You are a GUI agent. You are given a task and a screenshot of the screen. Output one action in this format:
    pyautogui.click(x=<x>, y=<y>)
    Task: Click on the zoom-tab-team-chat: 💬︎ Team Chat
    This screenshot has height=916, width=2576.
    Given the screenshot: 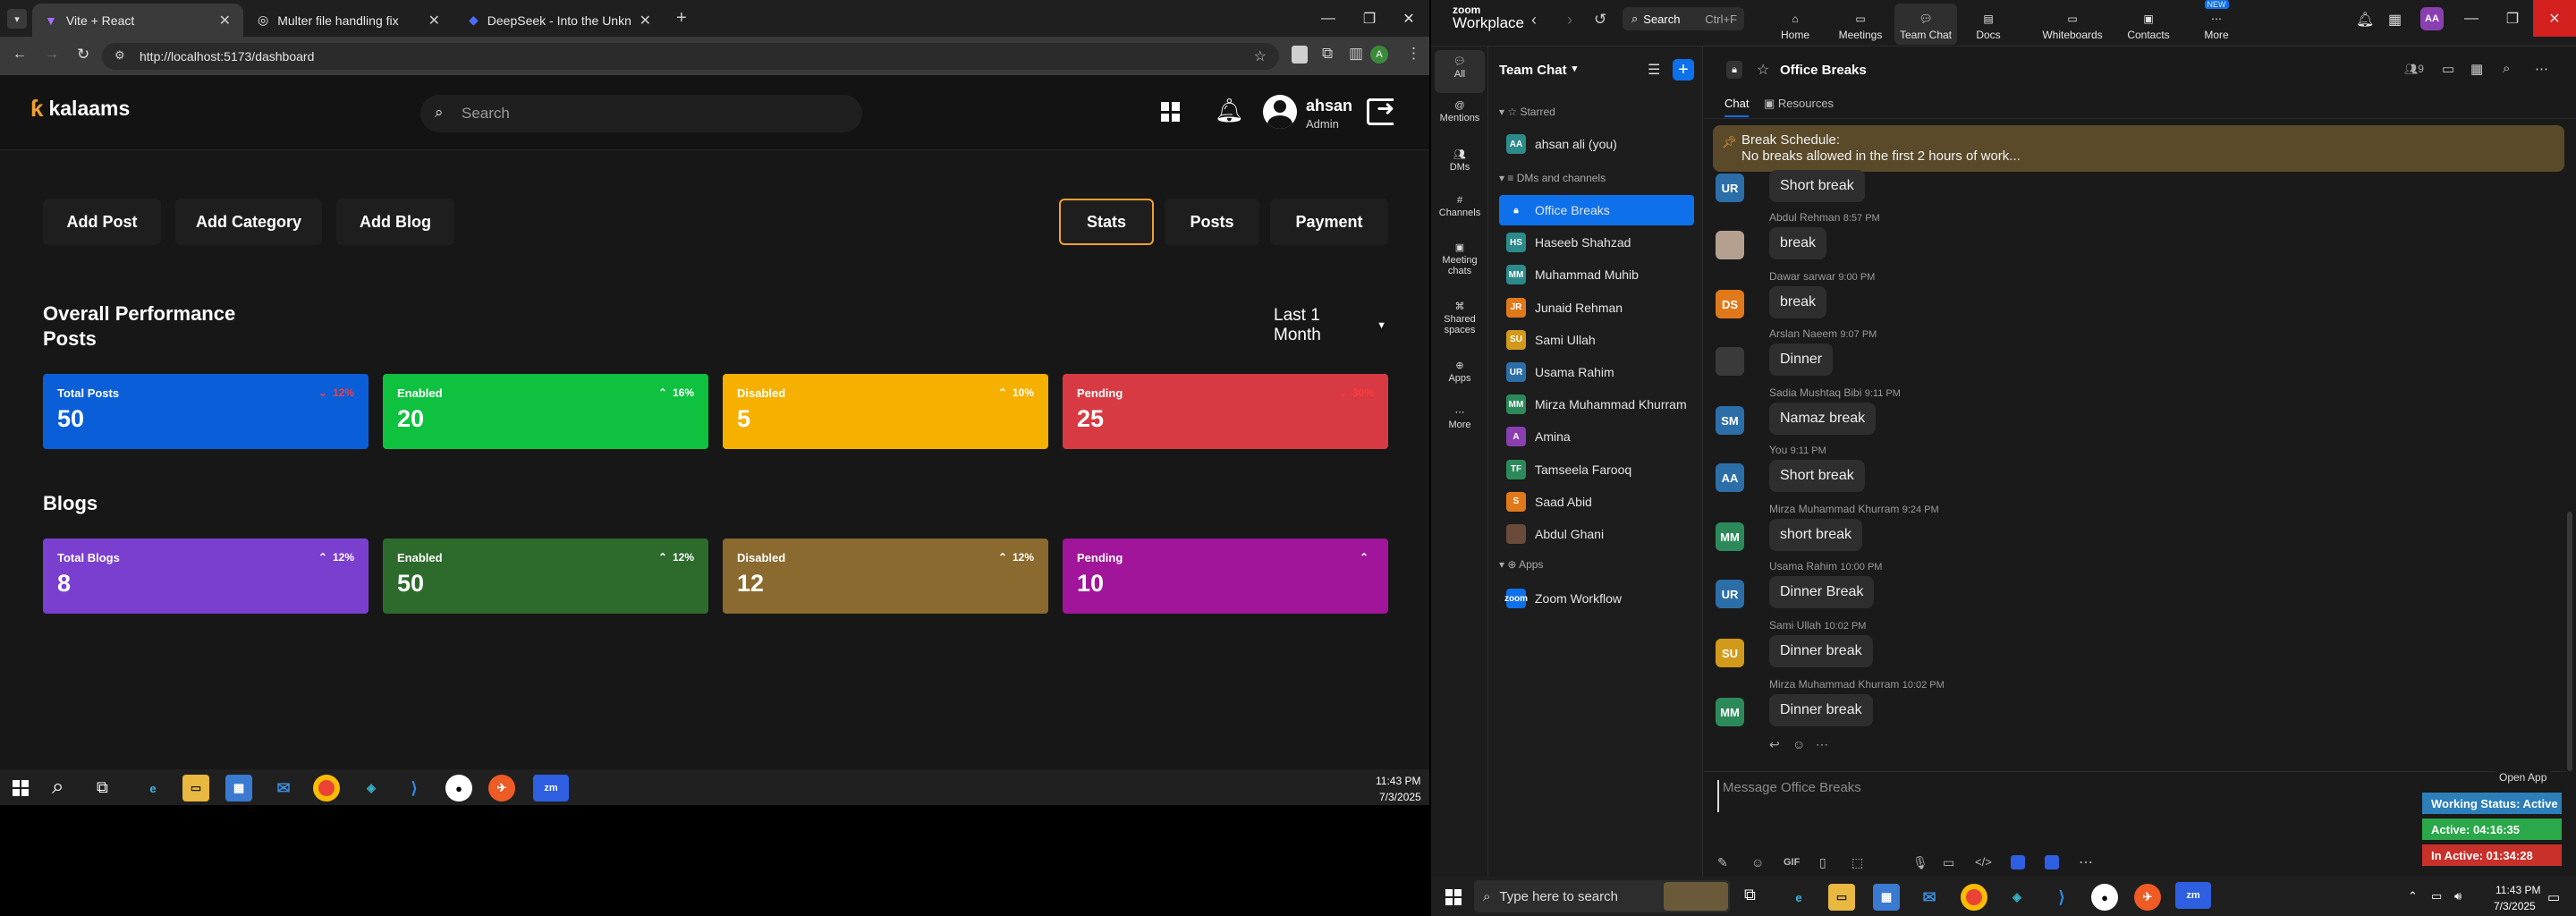 What is the action you would take?
    pyautogui.click(x=1925, y=24)
    